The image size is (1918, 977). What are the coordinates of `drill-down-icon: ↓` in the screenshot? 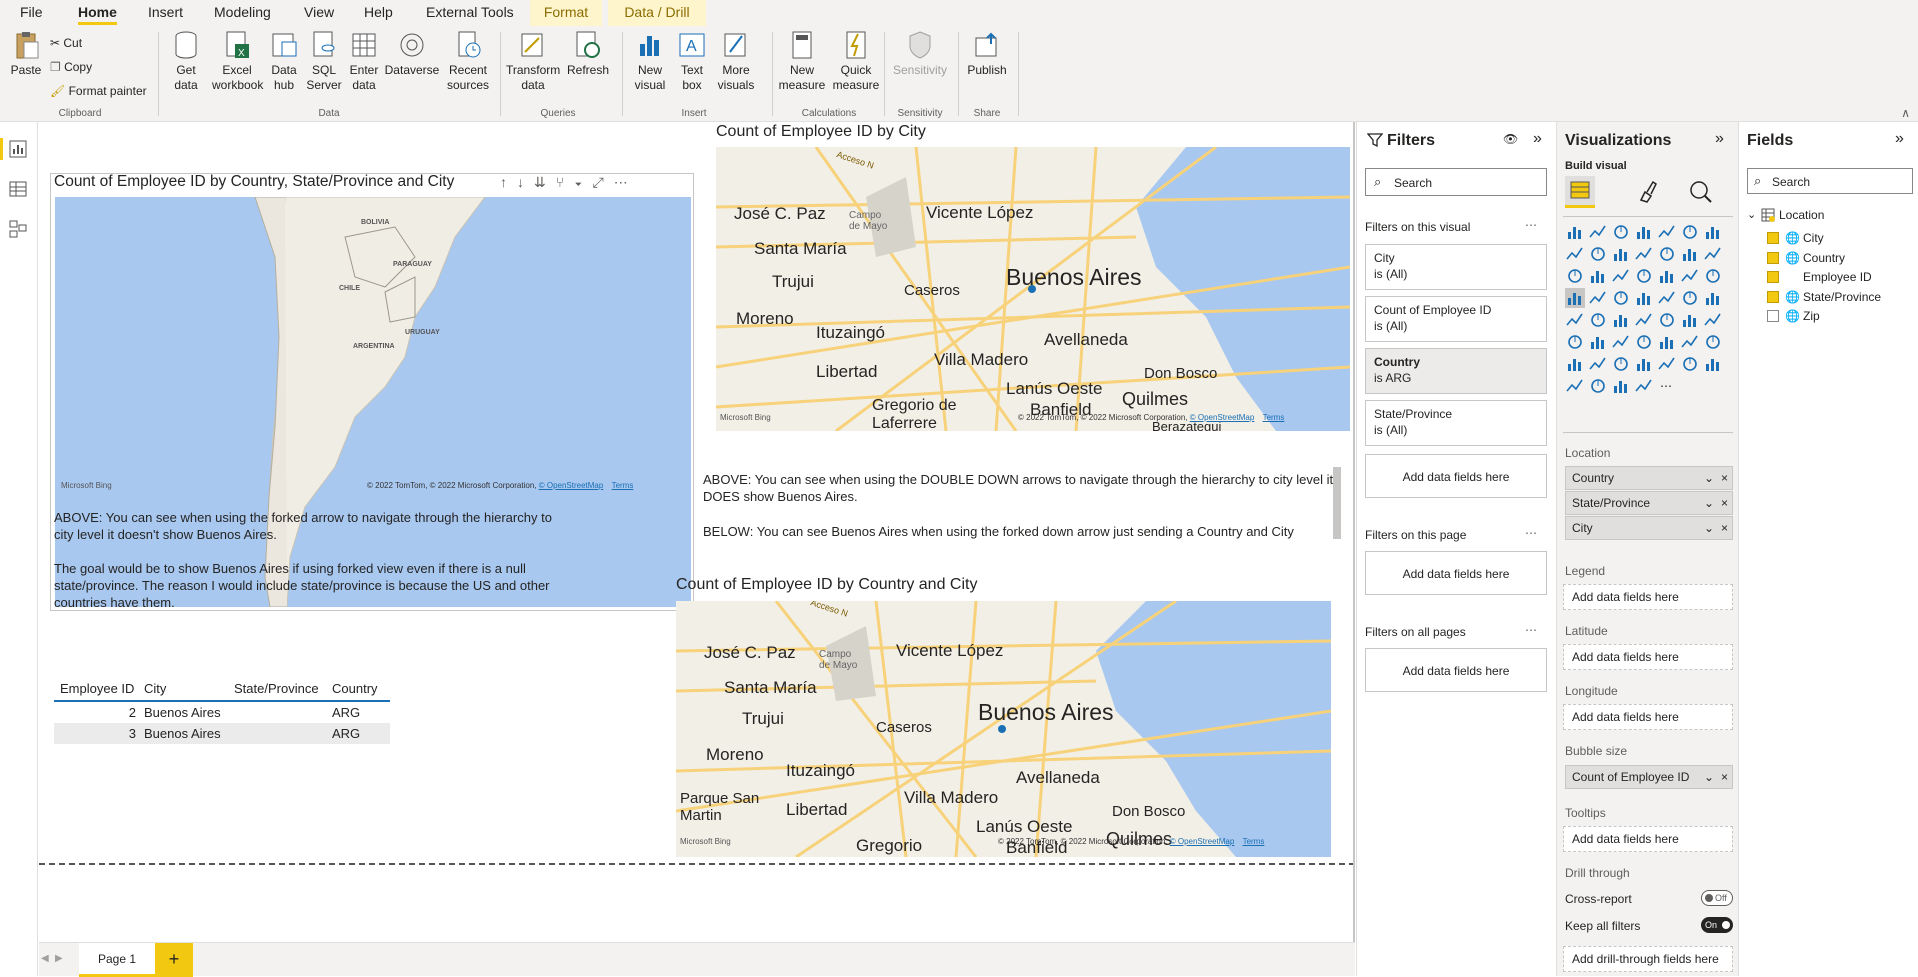 It's located at (525, 182).